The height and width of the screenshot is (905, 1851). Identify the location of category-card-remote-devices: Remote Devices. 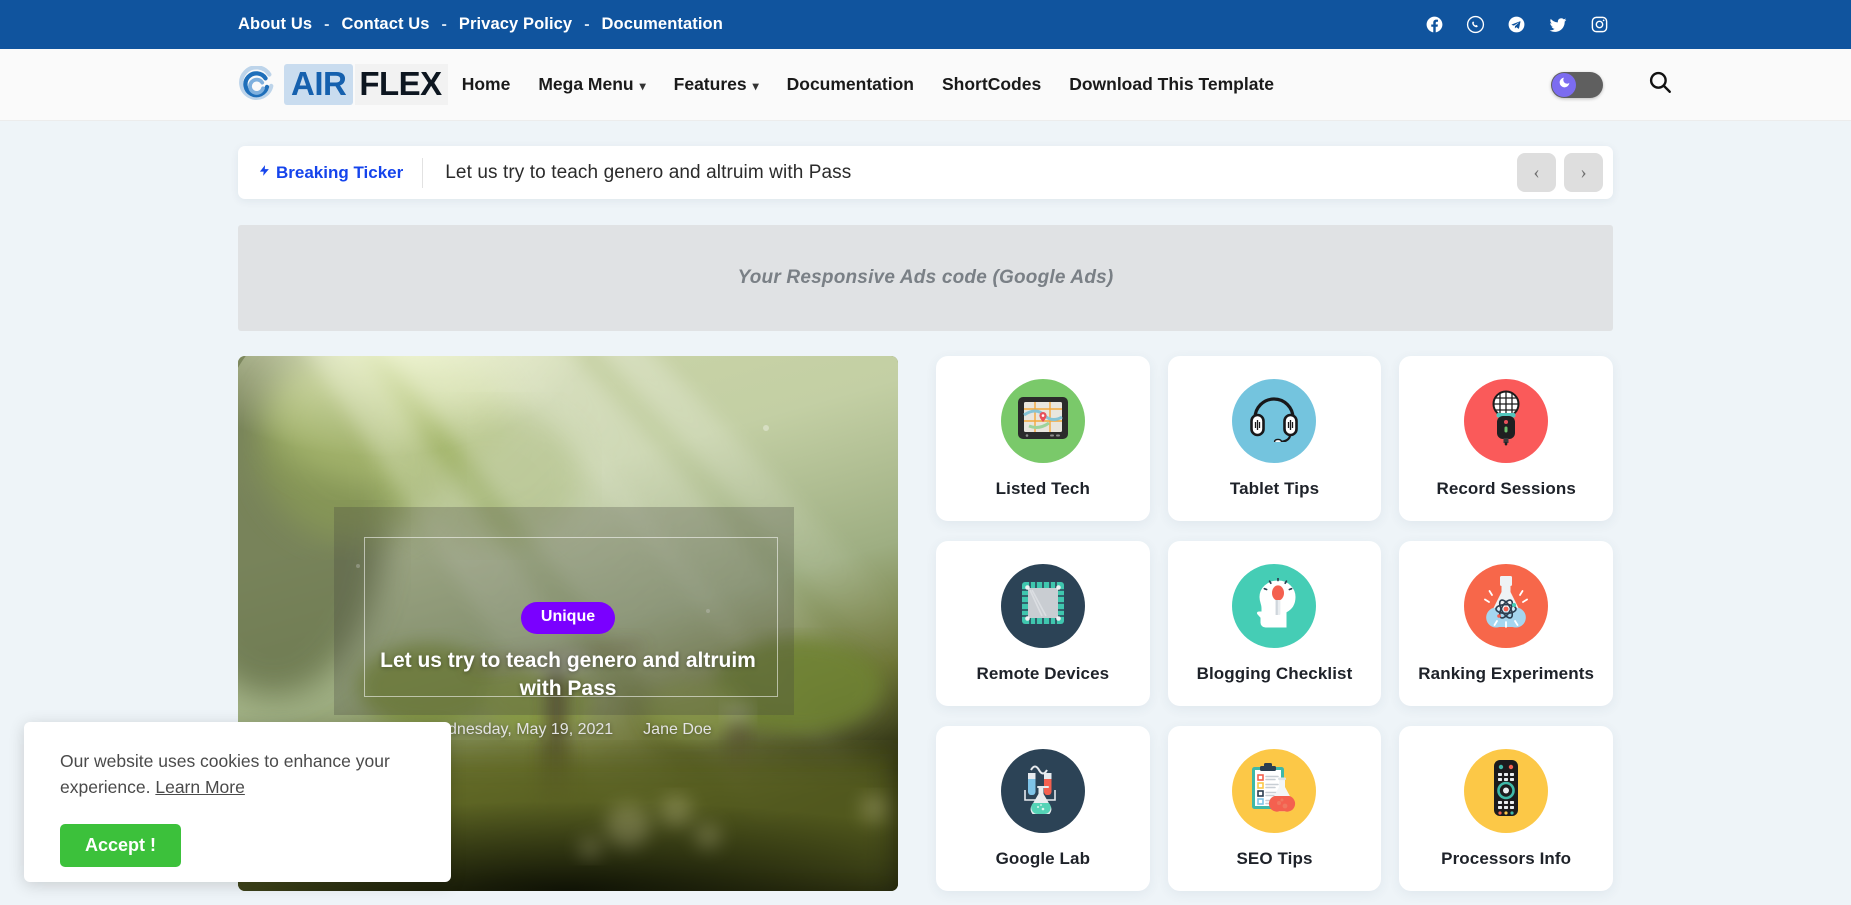
(1043, 623).